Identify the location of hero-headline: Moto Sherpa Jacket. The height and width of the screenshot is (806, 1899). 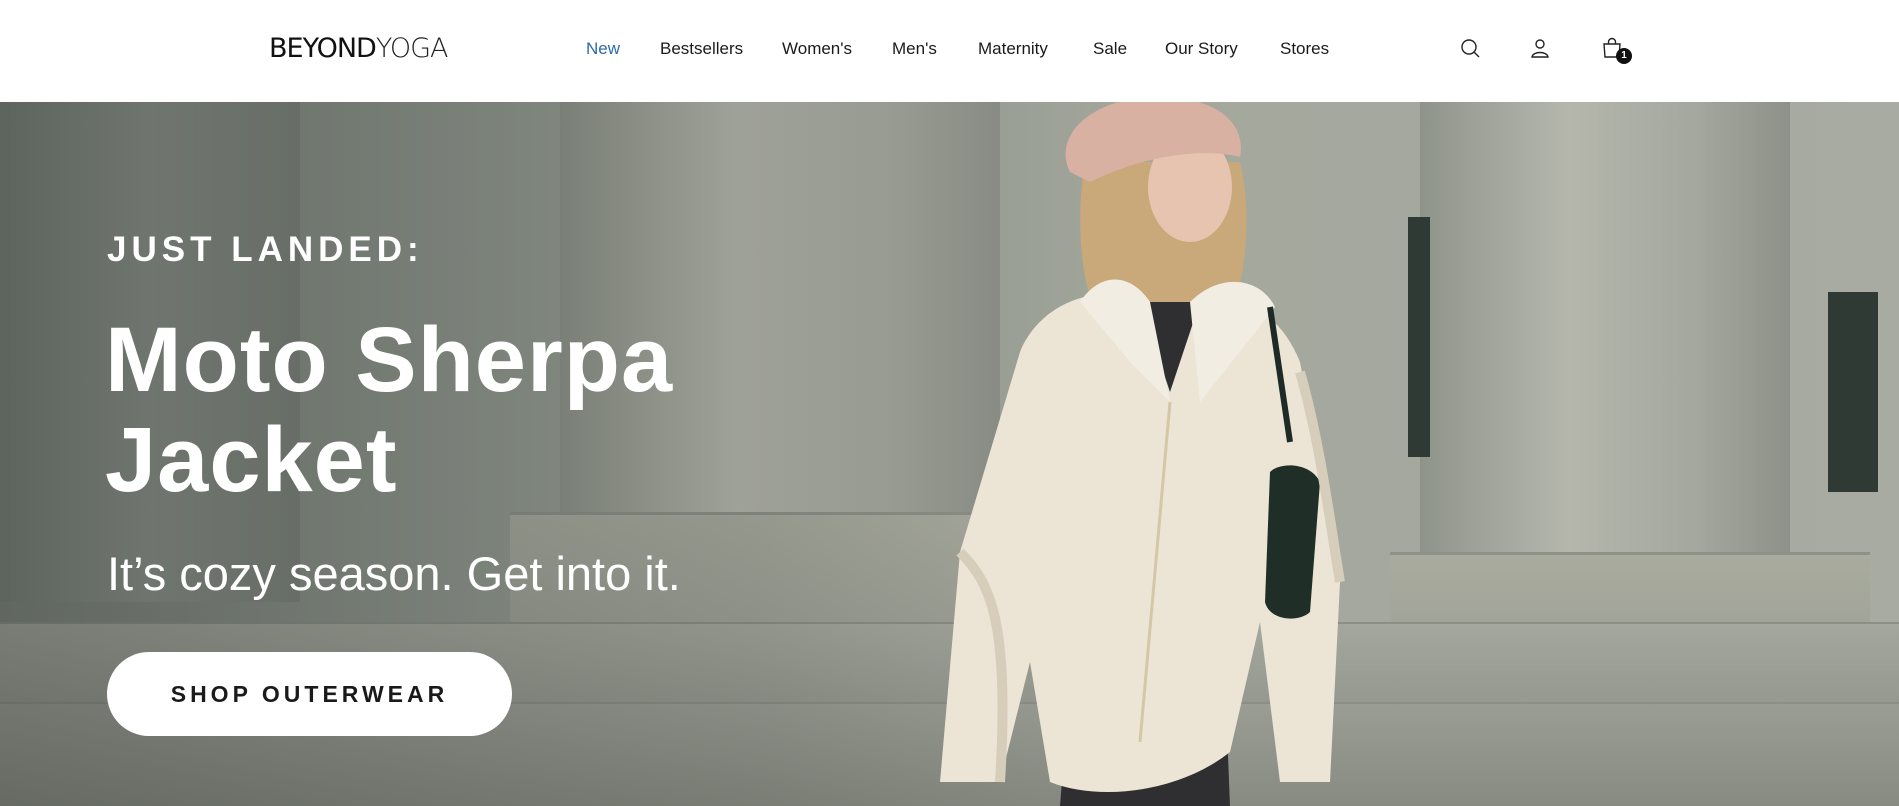
(415, 410).